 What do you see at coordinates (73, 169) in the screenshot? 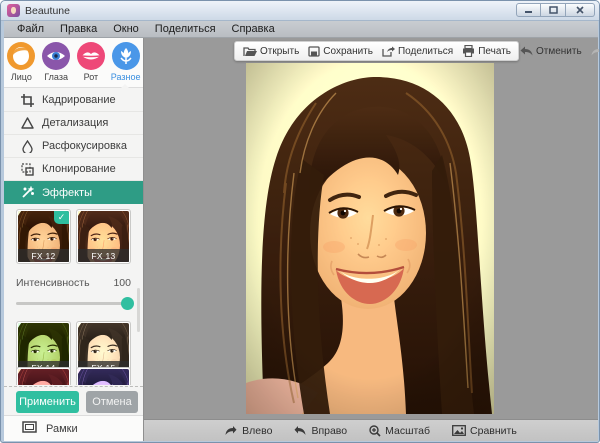
I see `tool-clone: Клонирование` at bounding box center [73, 169].